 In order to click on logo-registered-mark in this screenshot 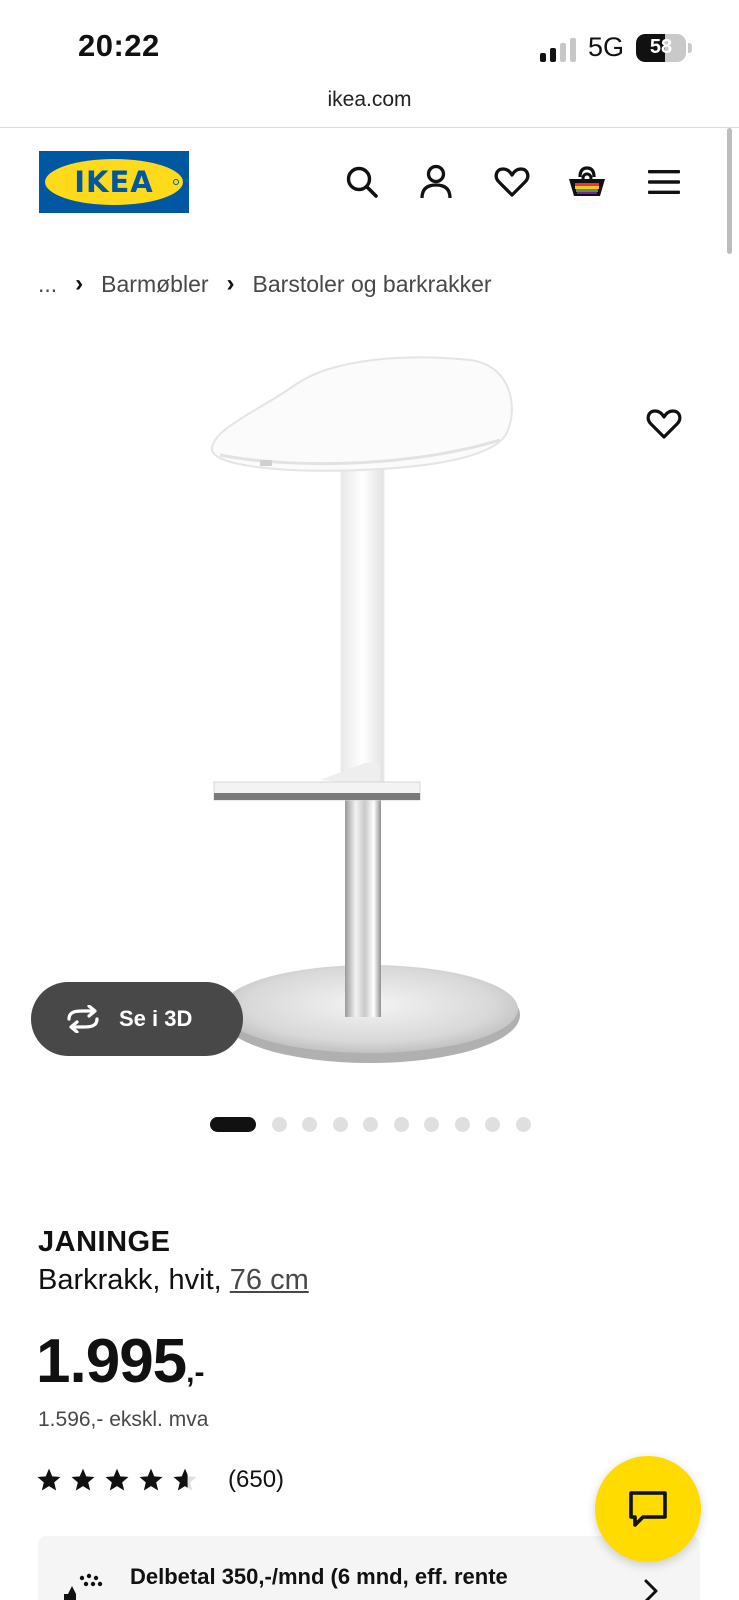, I will do `click(176, 182)`.